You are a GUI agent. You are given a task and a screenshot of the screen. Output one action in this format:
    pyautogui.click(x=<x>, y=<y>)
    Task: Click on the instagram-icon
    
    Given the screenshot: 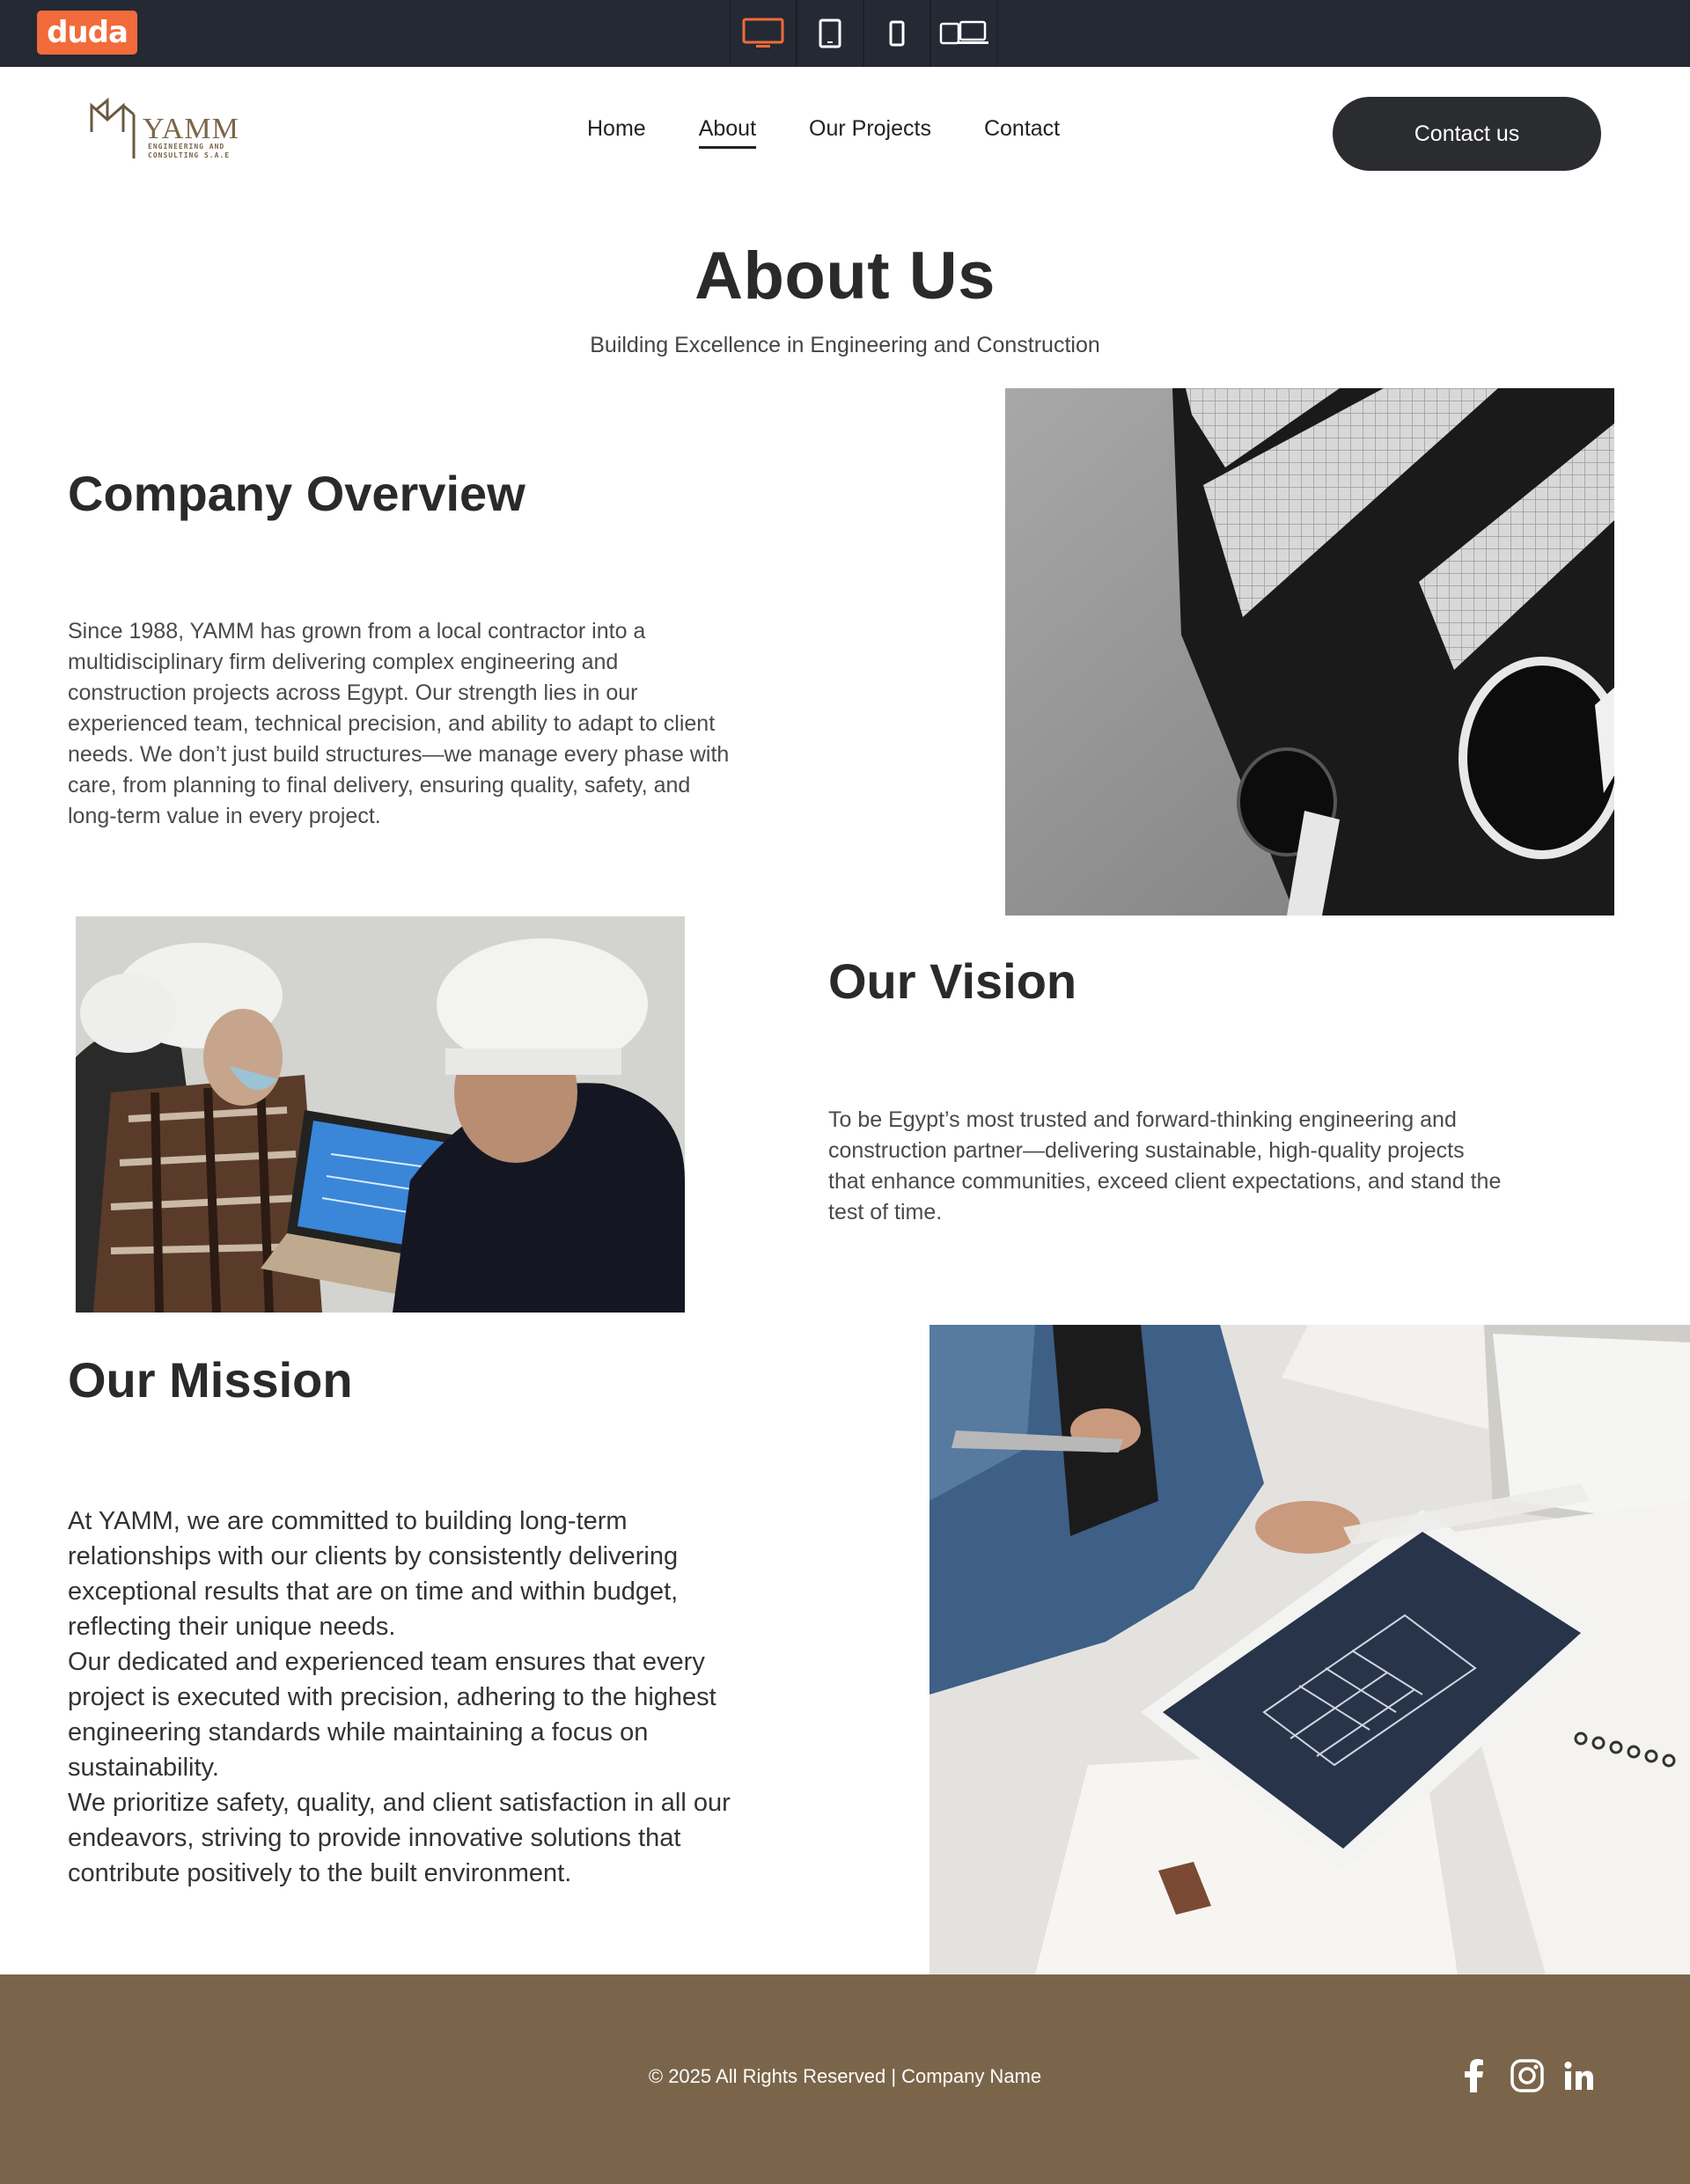 What is the action you would take?
    pyautogui.click(x=1528, y=2075)
    